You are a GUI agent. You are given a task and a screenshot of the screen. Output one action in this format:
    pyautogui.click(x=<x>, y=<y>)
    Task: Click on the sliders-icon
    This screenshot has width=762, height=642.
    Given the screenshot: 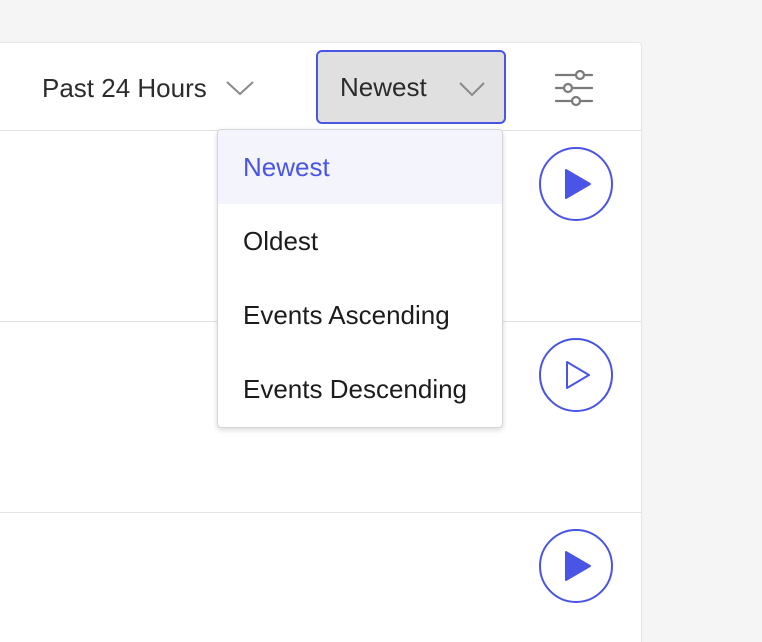 What is the action you would take?
    pyautogui.click(x=574, y=88)
    